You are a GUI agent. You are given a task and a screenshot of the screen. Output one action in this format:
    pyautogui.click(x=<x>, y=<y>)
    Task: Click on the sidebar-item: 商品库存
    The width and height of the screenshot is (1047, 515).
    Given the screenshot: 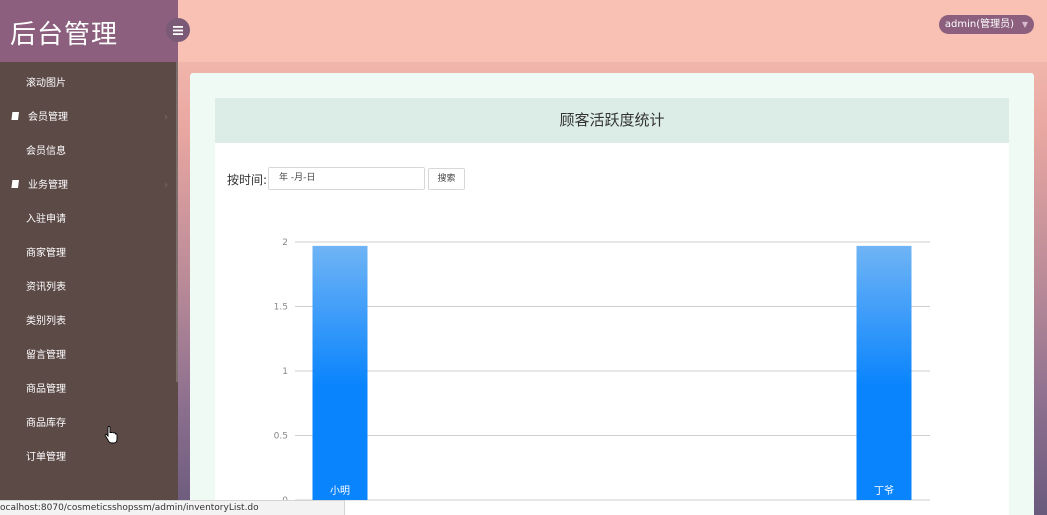 What is the action you would take?
    pyautogui.click(x=89, y=424)
    